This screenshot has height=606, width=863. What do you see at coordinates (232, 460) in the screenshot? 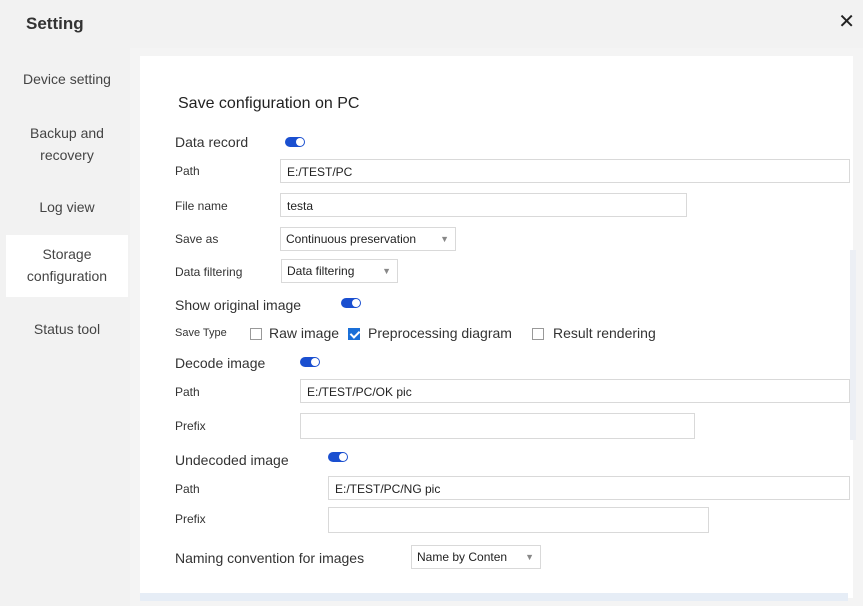
I see `undecoded-image-label: Undecoded image` at bounding box center [232, 460].